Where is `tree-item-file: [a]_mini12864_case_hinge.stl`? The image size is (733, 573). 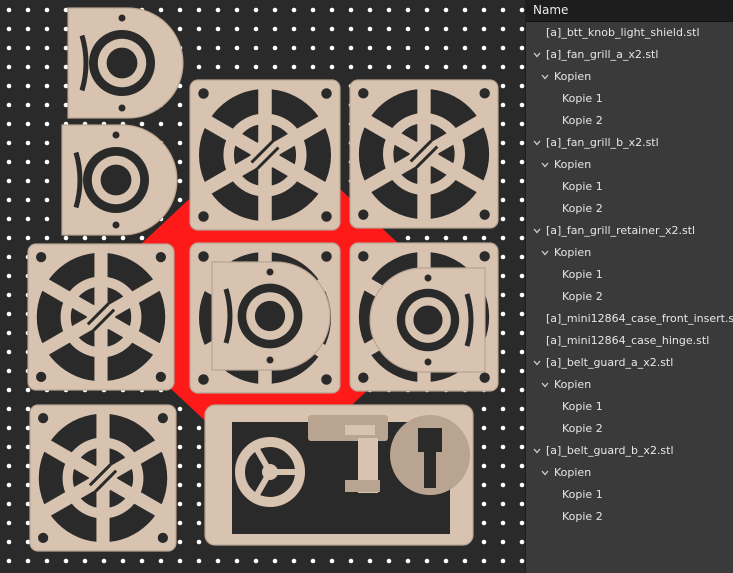
tree-item-file: [a]_mini12864_case_hinge.stl is located at coordinates (629, 341).